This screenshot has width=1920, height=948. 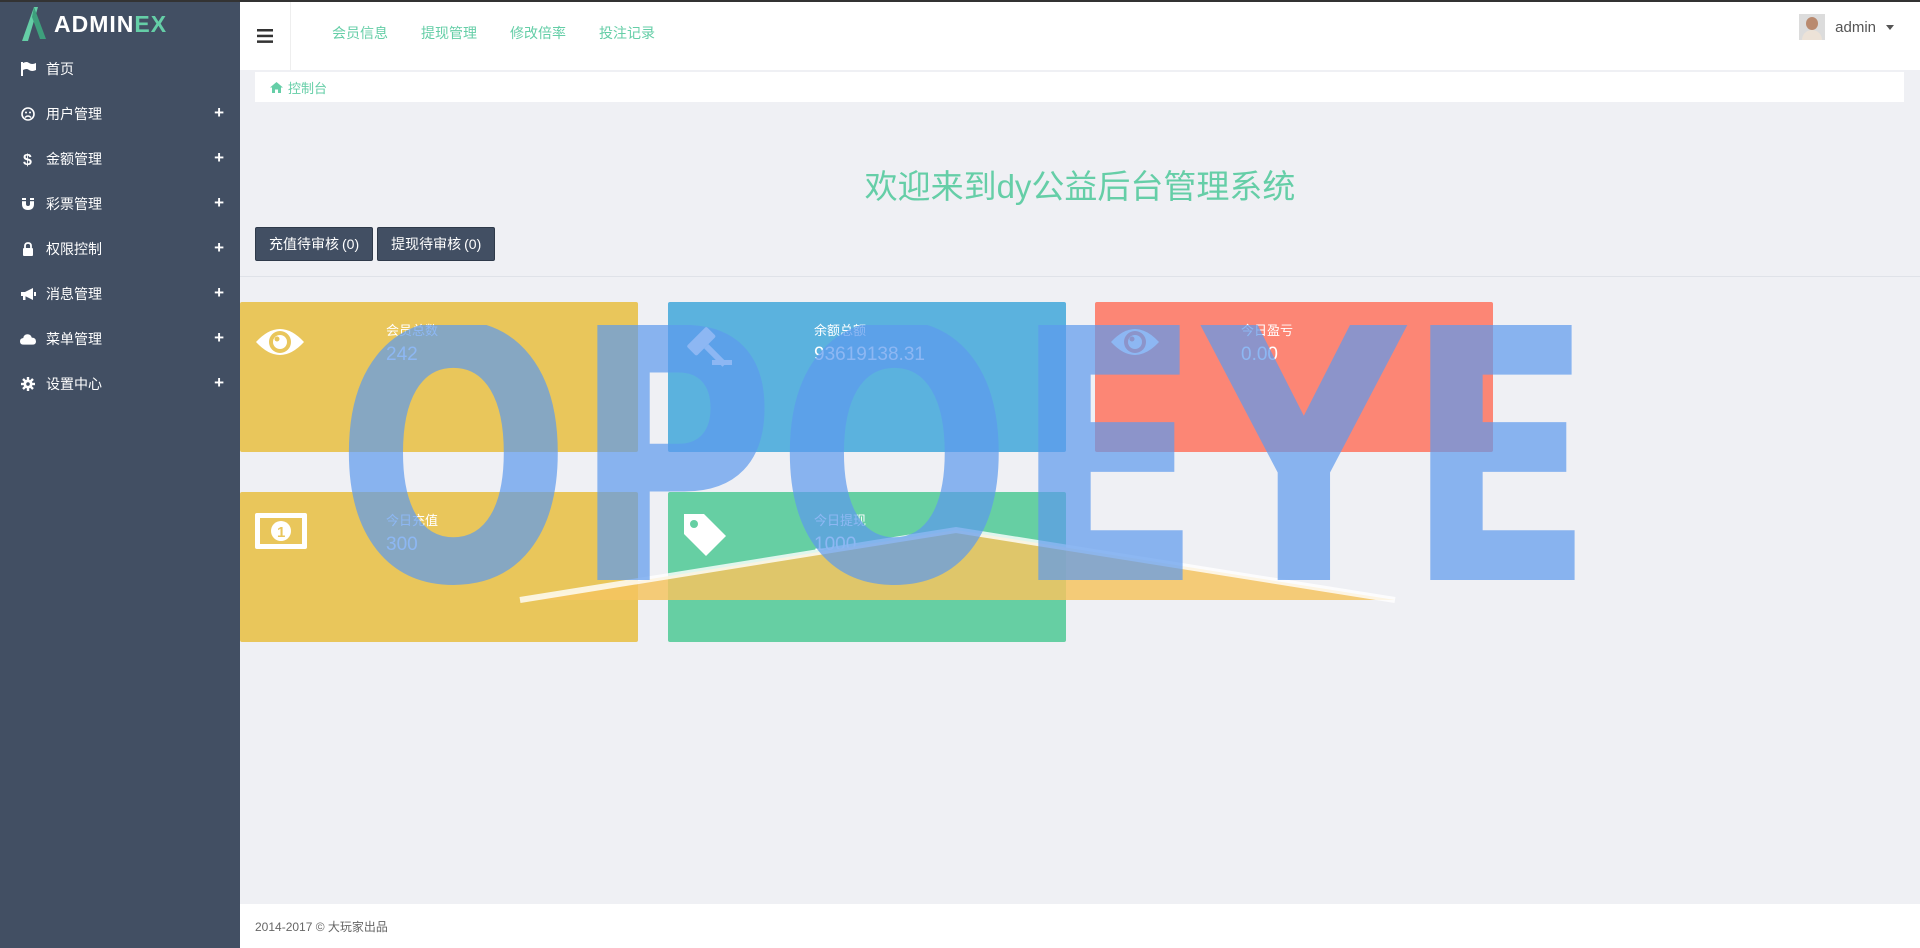 What do you see at coordinates (840, 330) in the screenshot?
I see `stat-title: 余额总额` at bounding box center [840, 330].